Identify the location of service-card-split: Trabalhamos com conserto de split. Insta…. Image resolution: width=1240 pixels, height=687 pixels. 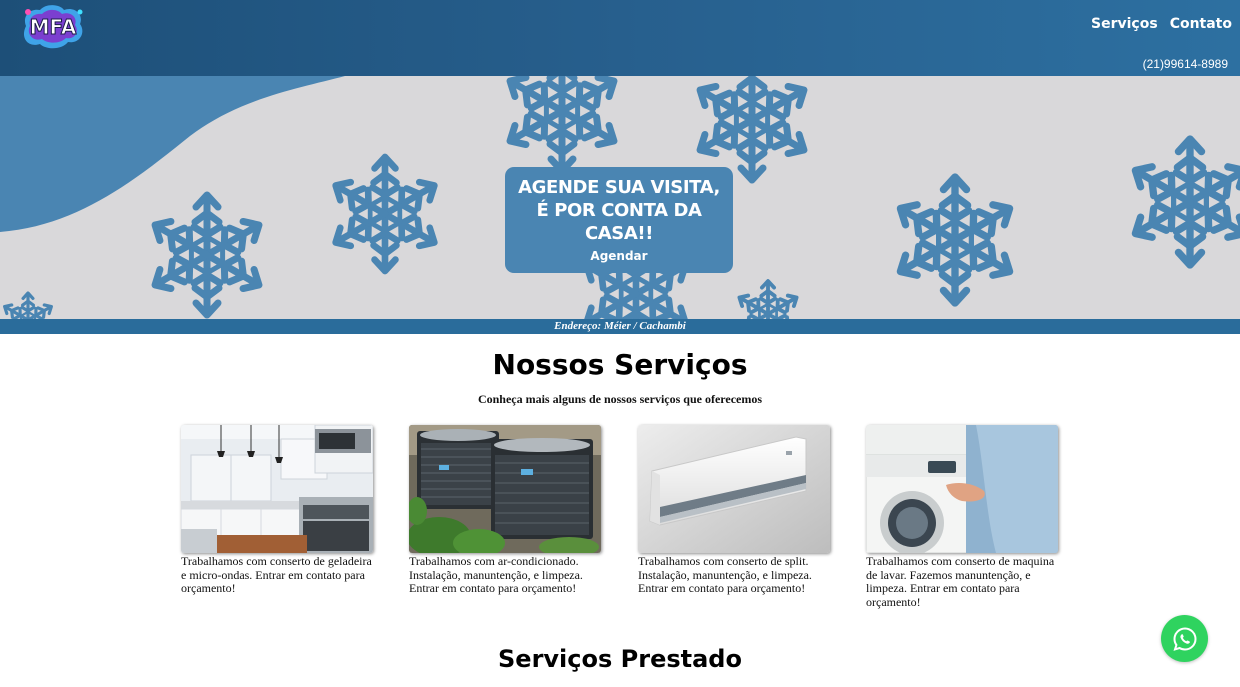
(734, 510).